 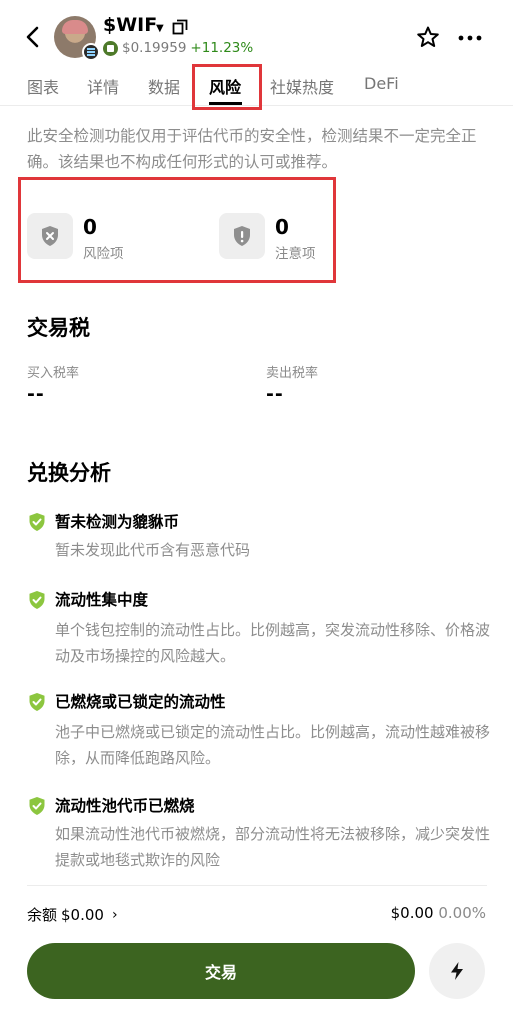 I want to click on tab-data: 数据, so click(x=164, y=86).